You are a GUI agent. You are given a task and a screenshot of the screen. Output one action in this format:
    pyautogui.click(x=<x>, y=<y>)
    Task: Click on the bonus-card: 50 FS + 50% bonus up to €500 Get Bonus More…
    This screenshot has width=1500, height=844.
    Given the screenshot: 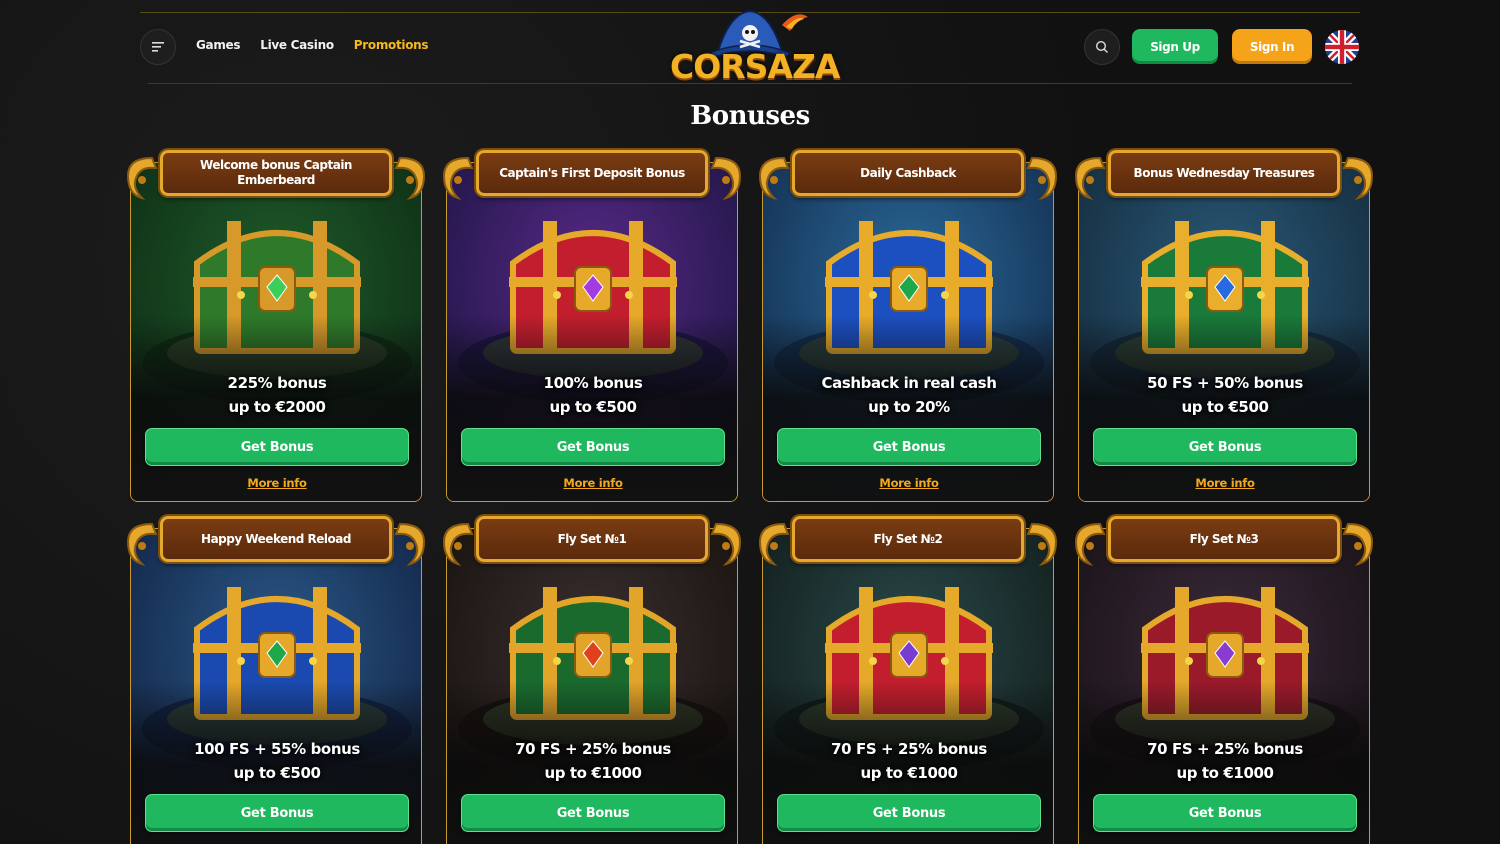 What is the action you would take?
    pyautogui.click(x=1222, y=326)
    